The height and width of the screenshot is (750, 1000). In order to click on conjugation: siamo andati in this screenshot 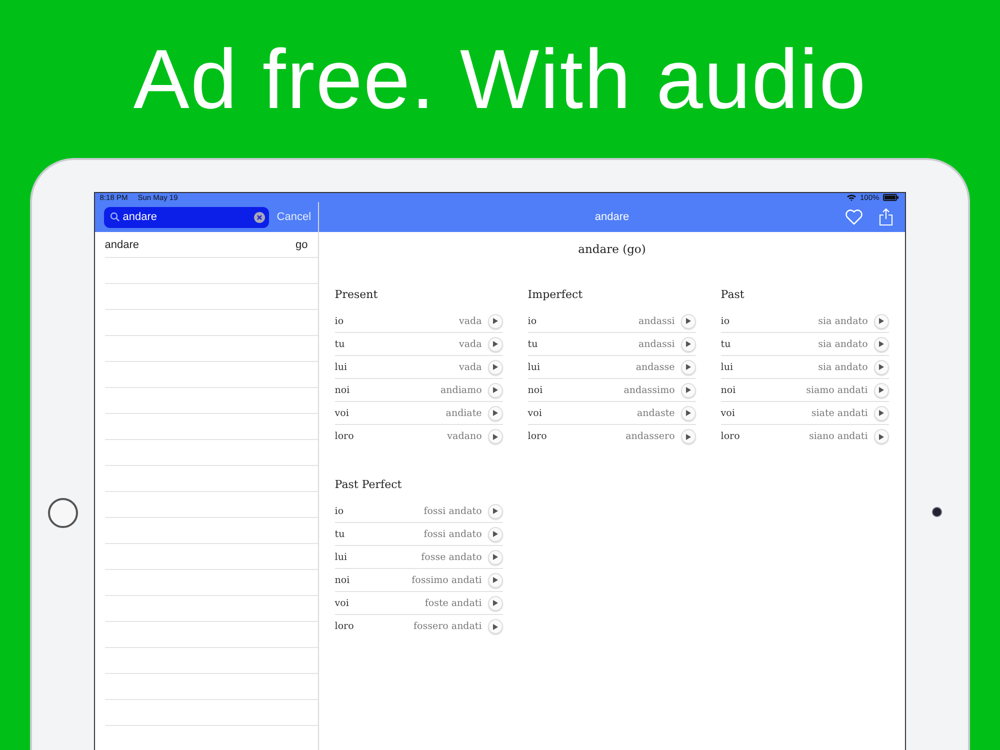, I will do `click(836, 390)`.